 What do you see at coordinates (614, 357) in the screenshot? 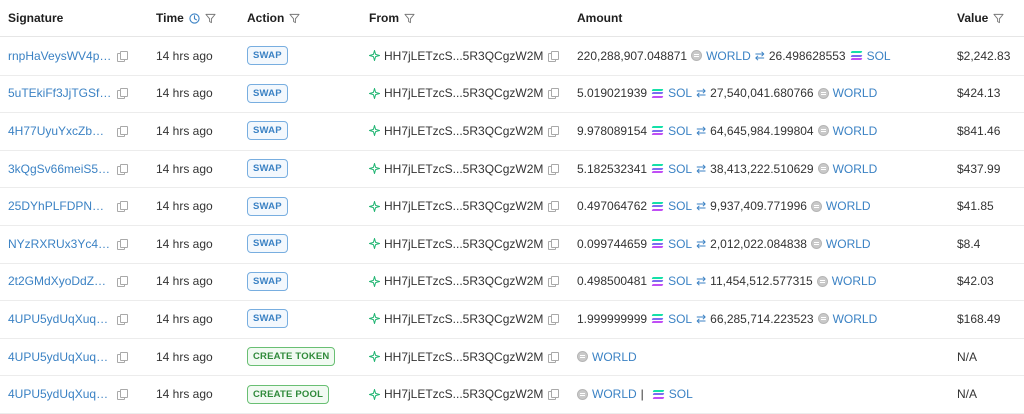
I see `token-link: WORLD` at bounding box center [614, 357].